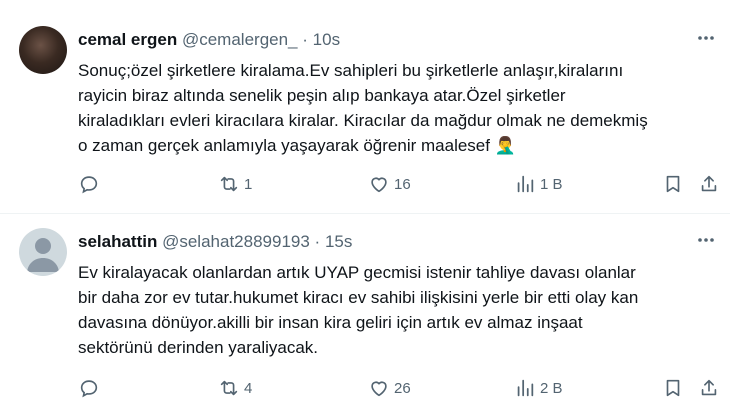 The width and height of the screenshot is (730, 420). I want to click on like-button: 16, so click(389, 184).